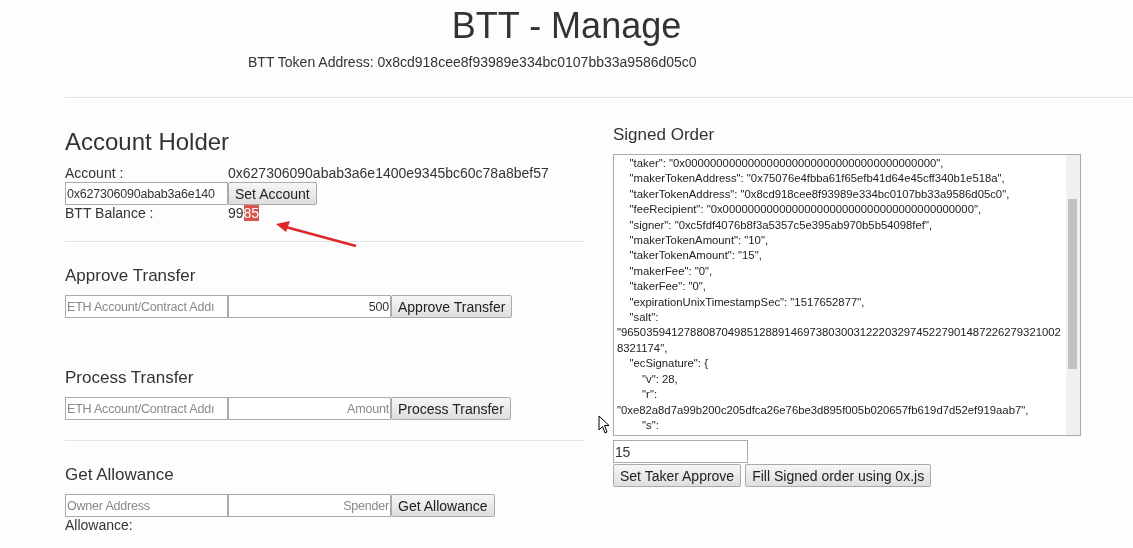 This screenshot has width=1133, height=548. I want to click on text-field: Owner Address, so click(146, 505).